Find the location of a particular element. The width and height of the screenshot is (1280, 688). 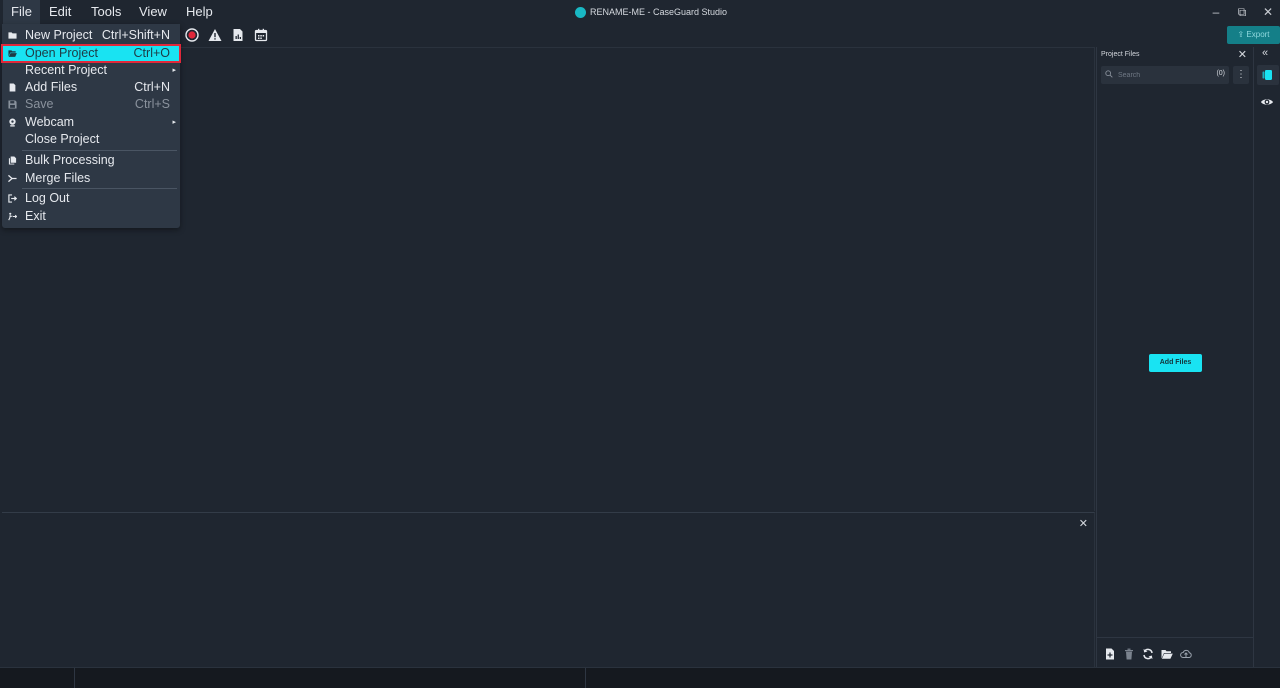

menu-item-shortcut: Ctrl+Shift+N is located at coordinates (135, 35).